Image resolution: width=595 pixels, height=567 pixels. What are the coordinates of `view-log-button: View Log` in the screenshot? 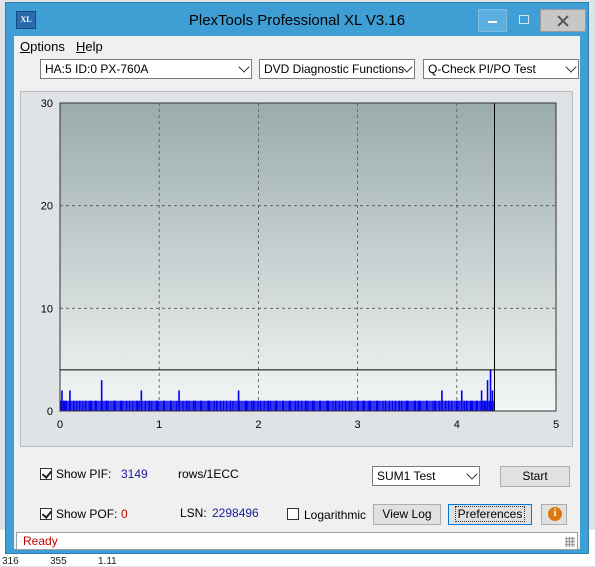 It's located at (407, 514).